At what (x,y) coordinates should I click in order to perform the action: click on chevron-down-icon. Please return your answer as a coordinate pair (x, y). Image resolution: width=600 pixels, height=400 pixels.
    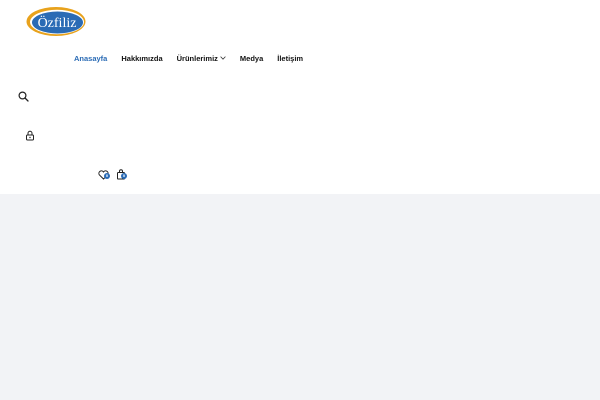
    Looking at the image, I should click on (223, 58).